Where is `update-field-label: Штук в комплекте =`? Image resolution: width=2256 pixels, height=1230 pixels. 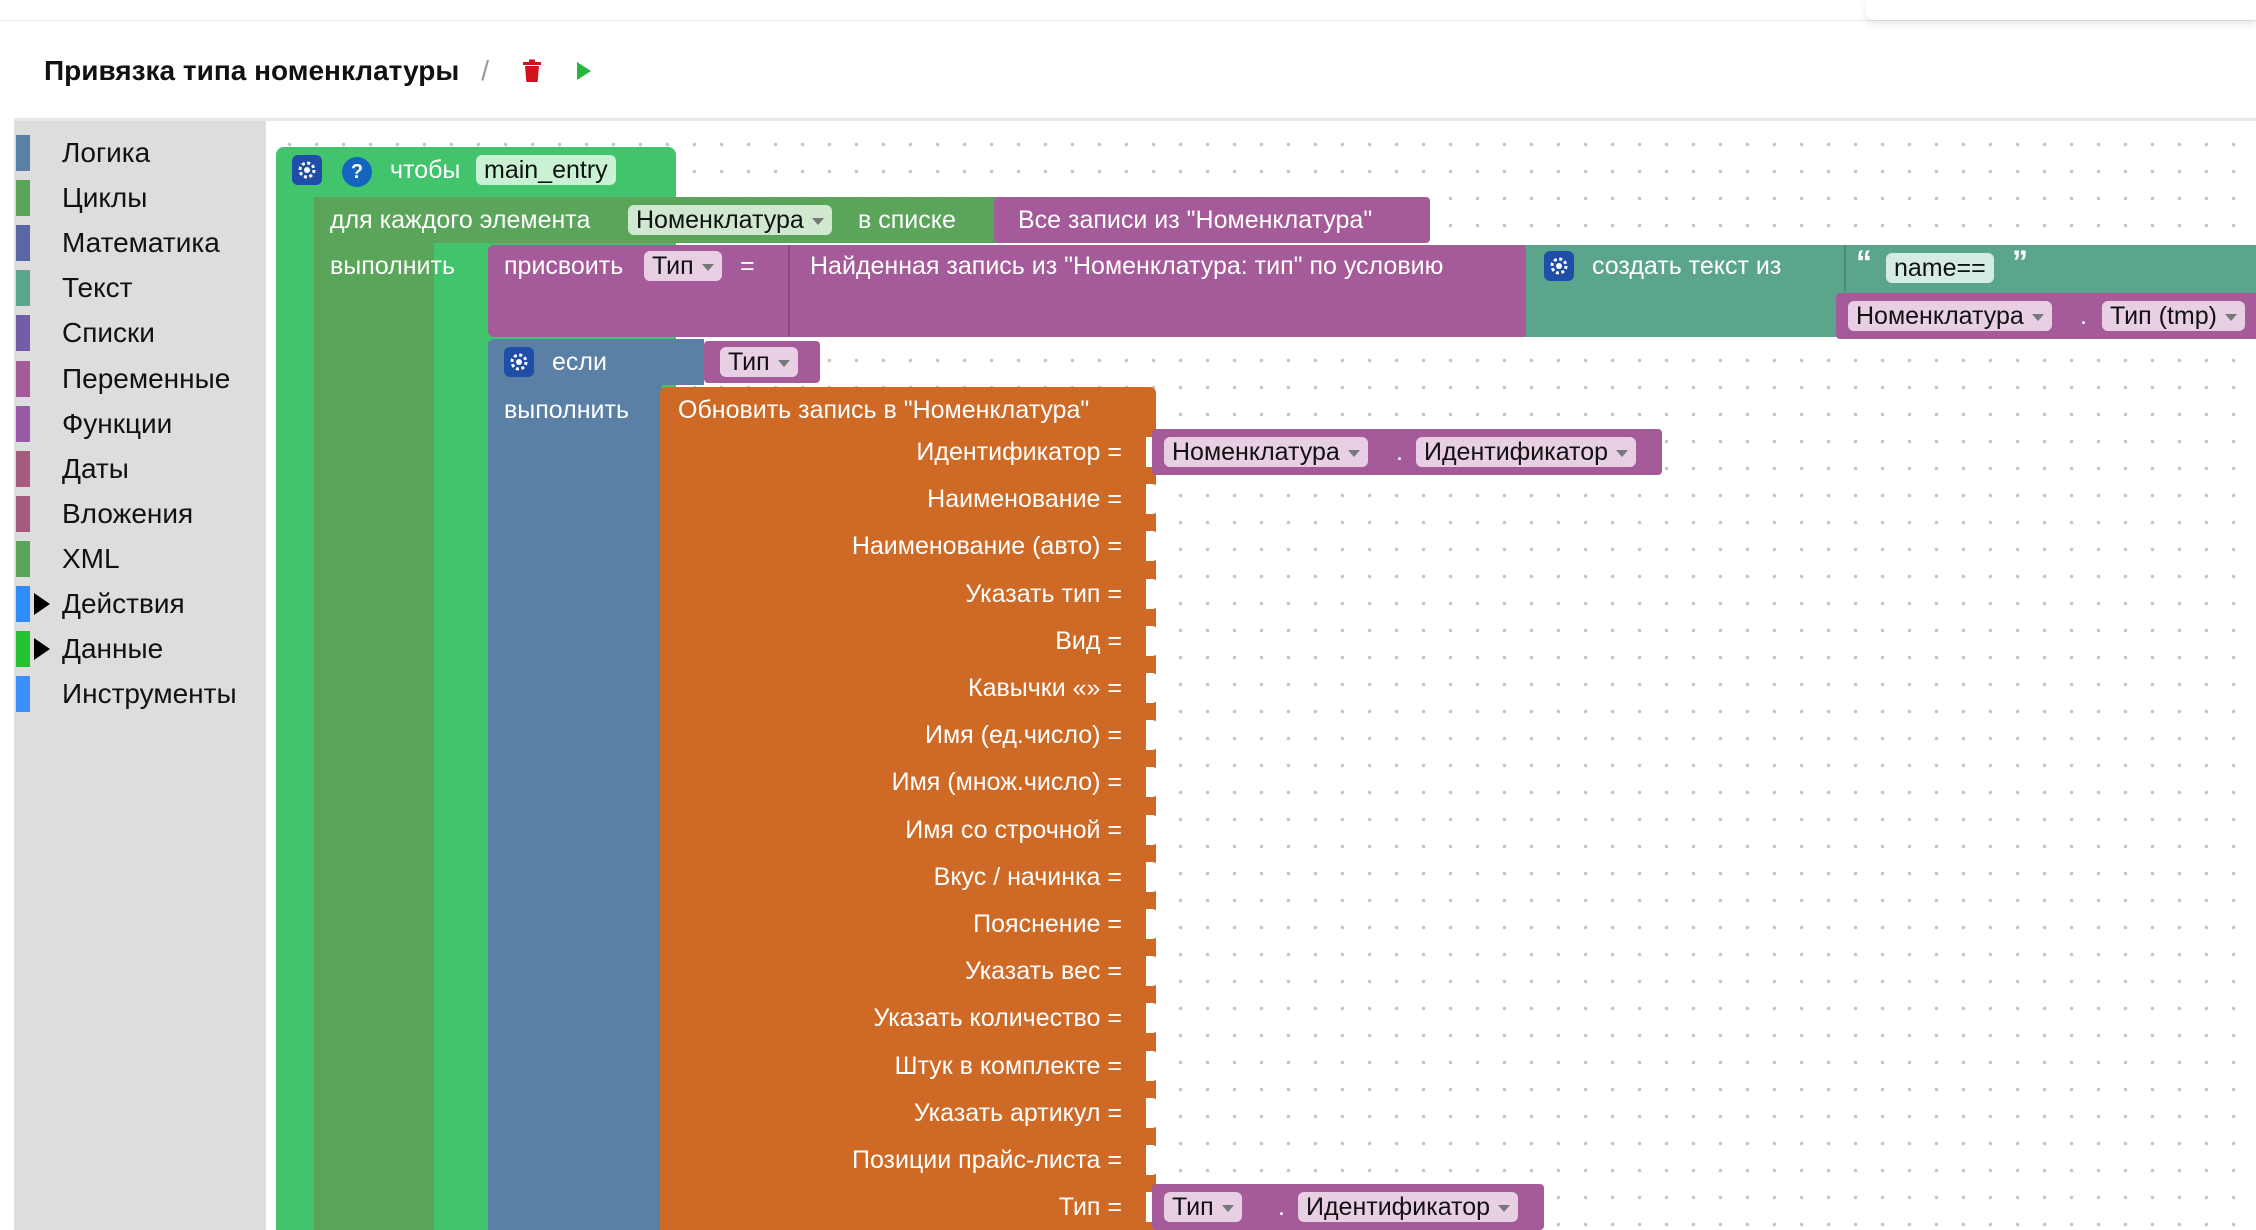
update-field-label: Штук в комплекте = is located at coordinates (1008, 1065).